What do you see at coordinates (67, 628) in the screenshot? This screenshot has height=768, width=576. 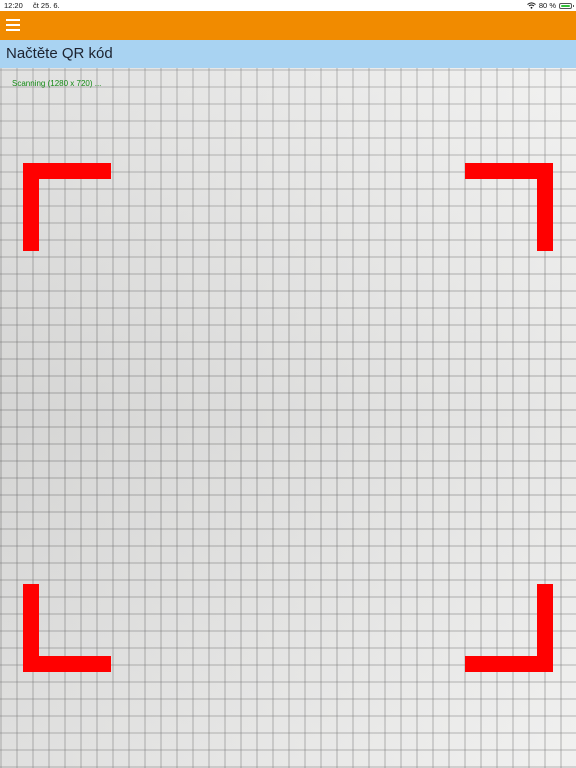 I see `scan-frame-corner-bottom-left` at bounding box center [67, 628].